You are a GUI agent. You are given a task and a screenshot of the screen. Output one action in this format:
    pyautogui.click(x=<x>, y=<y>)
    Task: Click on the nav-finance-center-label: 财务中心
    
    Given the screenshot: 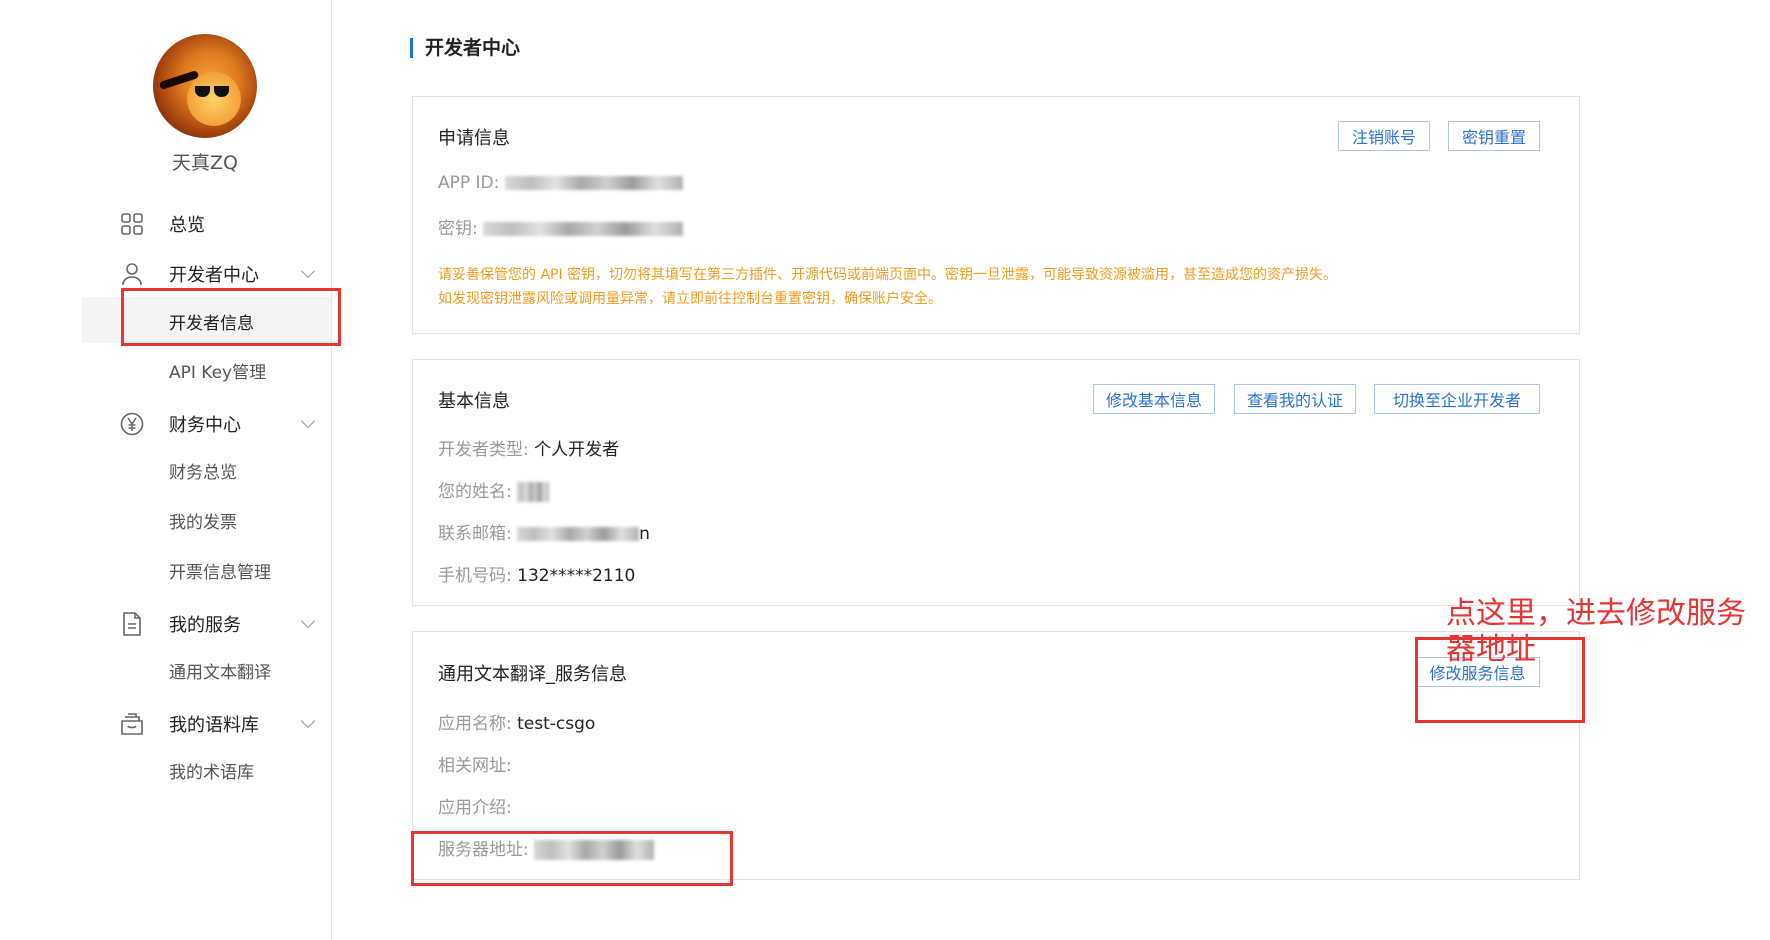 What is the action you would take?
    pyautogui.click(x=205, y=425)
    